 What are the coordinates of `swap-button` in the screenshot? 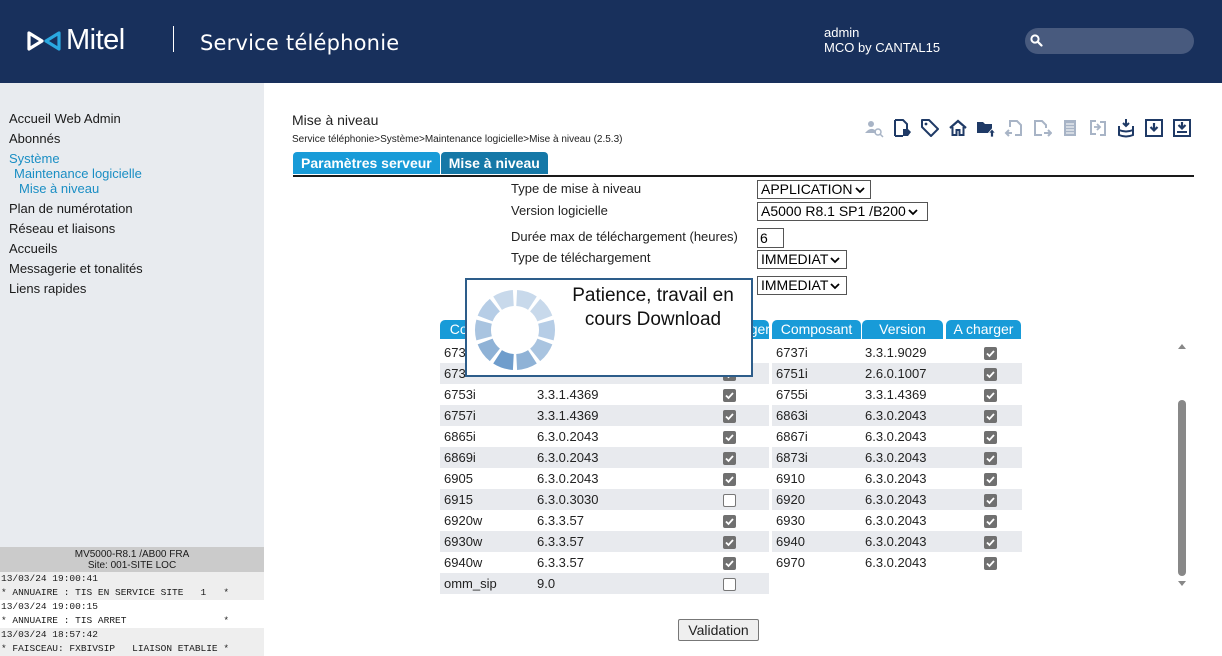 It's located at (1098, 128).